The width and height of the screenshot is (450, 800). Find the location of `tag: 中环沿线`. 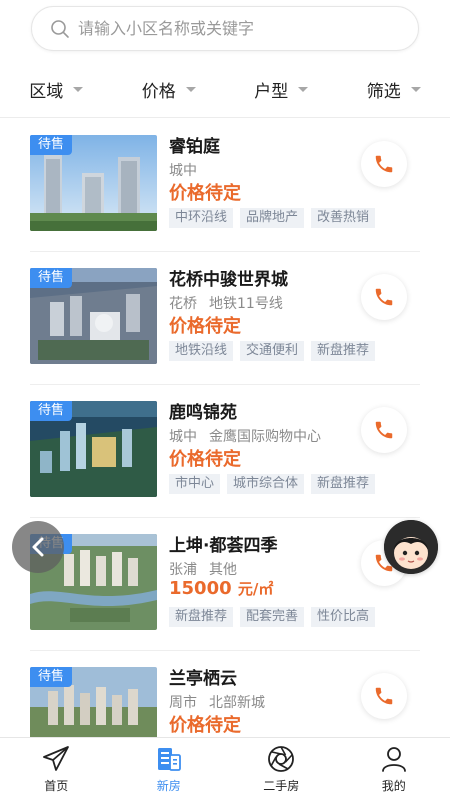

tag: 中环沿线 is located at coordinates (201, 218).